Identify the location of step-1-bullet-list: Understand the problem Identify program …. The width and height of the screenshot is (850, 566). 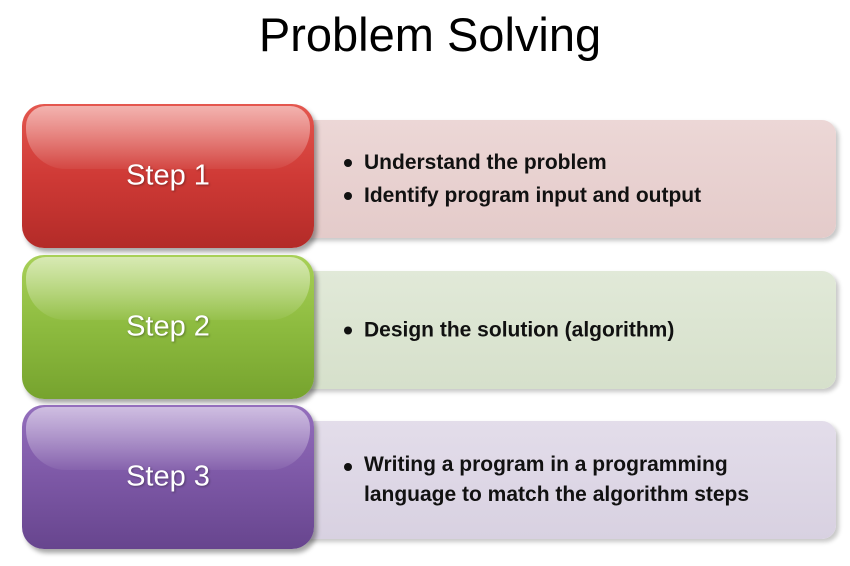
(574, 179).